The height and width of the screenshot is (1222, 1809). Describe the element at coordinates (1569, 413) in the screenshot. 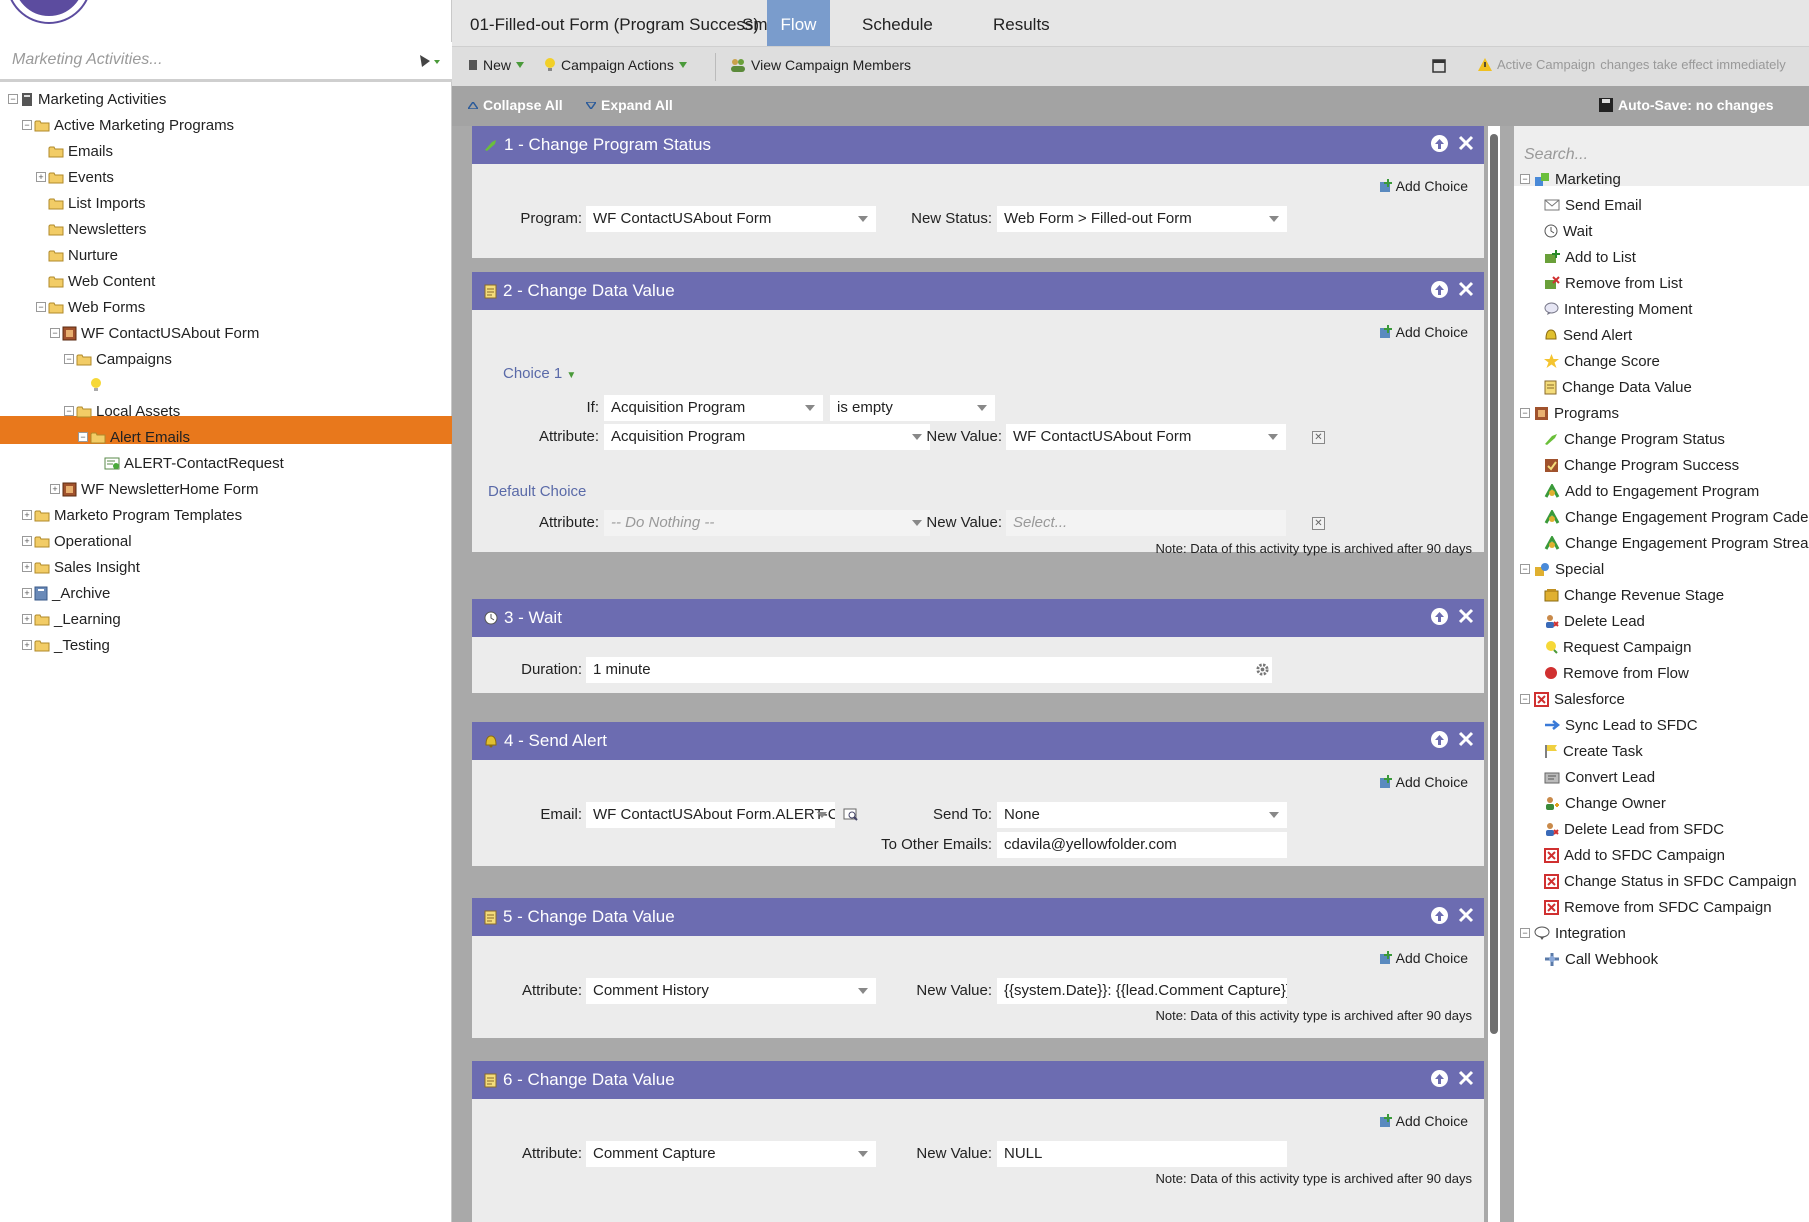

I see `palette-group: − Programs` at that location.